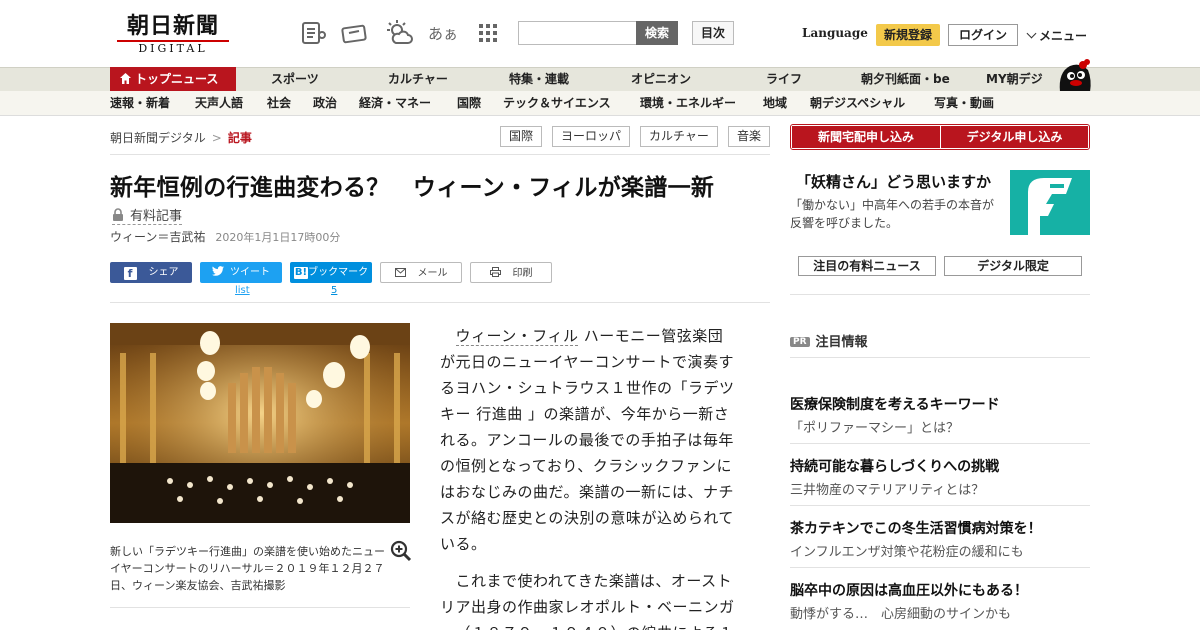  What do you see at coordinates (585, 414) in the screenshot?
I see `paragraph-line: キー 行進曲 」の楽譜が、今年から一新さ` at bounding box center [585, 414].